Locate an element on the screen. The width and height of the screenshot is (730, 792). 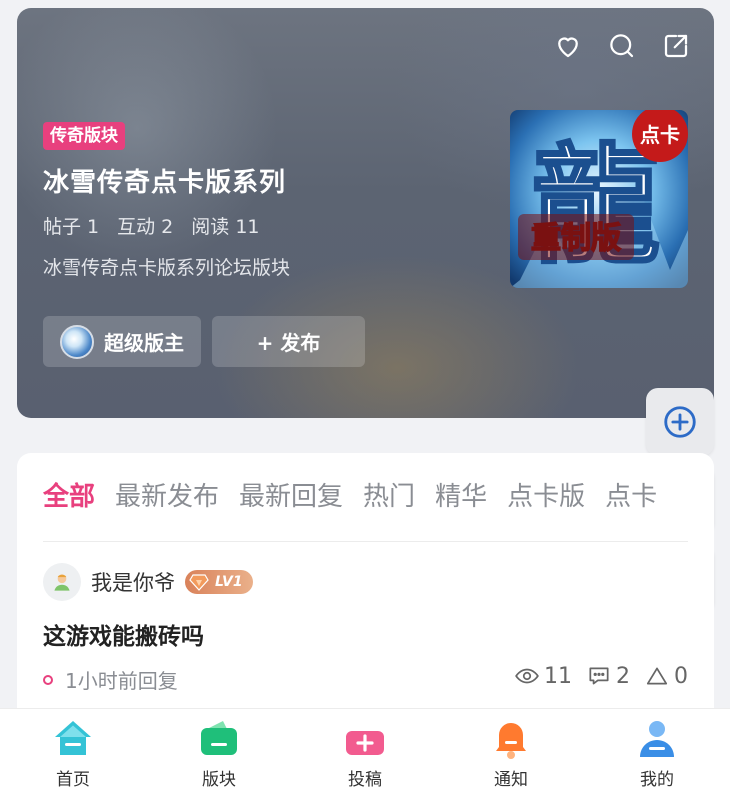
nav-submit: 投稿 is located at coordinates (365, 750).